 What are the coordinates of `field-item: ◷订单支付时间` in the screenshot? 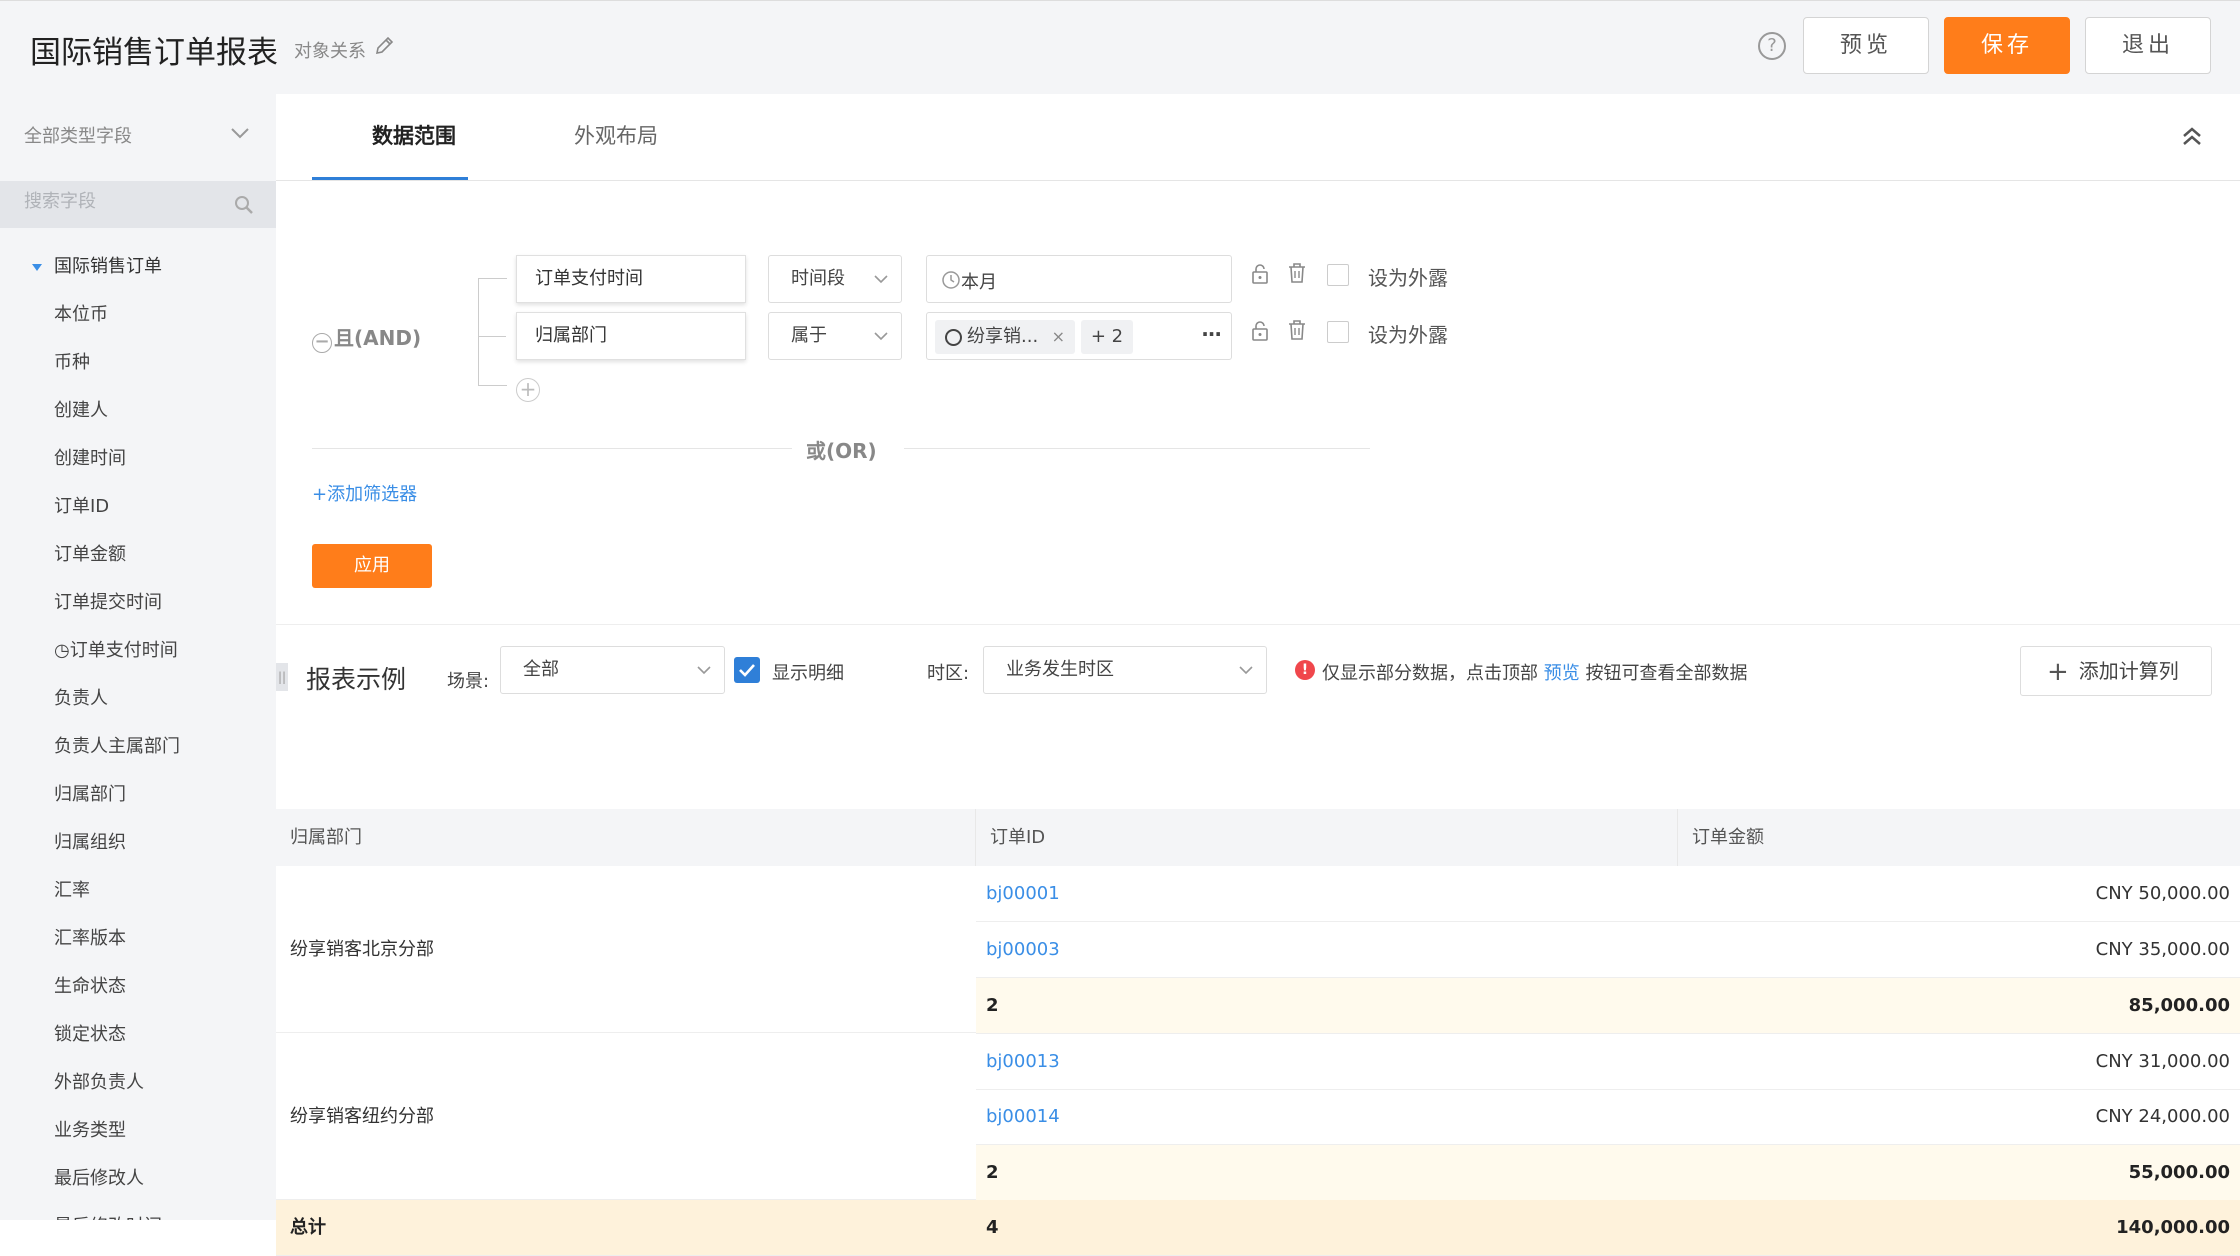 It's located at (116, 649).